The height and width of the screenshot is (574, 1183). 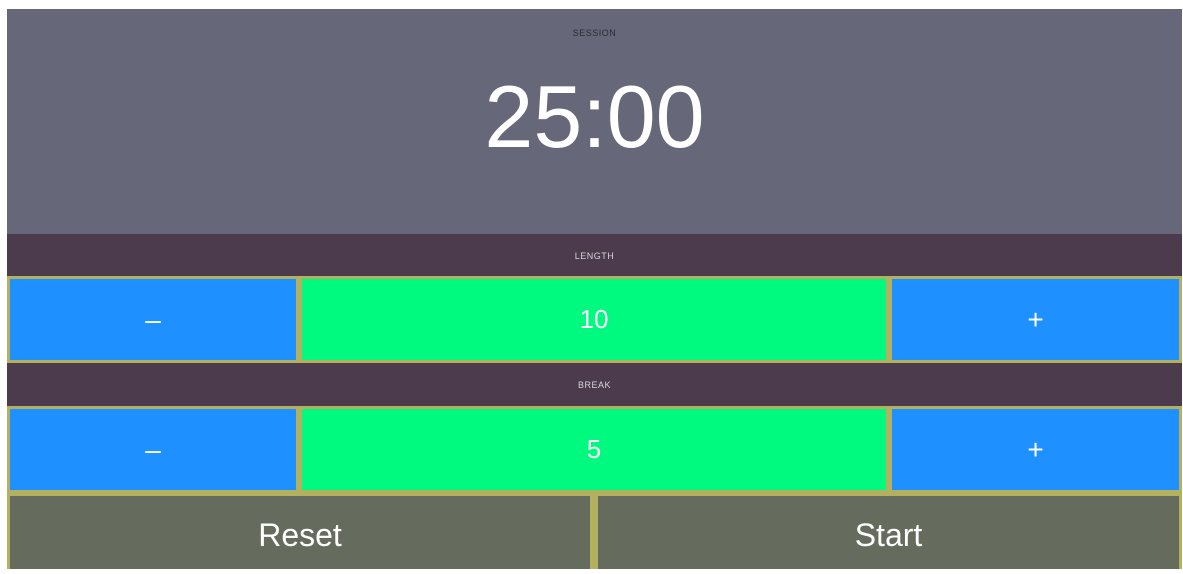 What do you see at coordinates (594, 255) in the screenshot?
I see `length-header: LENGTH` at bounding box center [594, 255].